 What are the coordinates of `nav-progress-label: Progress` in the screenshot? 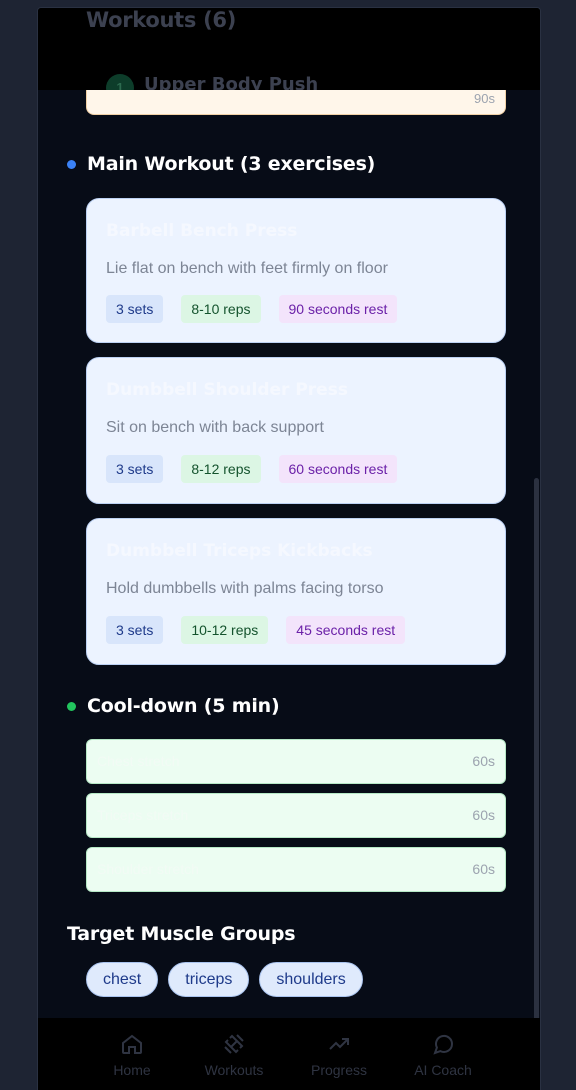 It's located at (339, 1070).